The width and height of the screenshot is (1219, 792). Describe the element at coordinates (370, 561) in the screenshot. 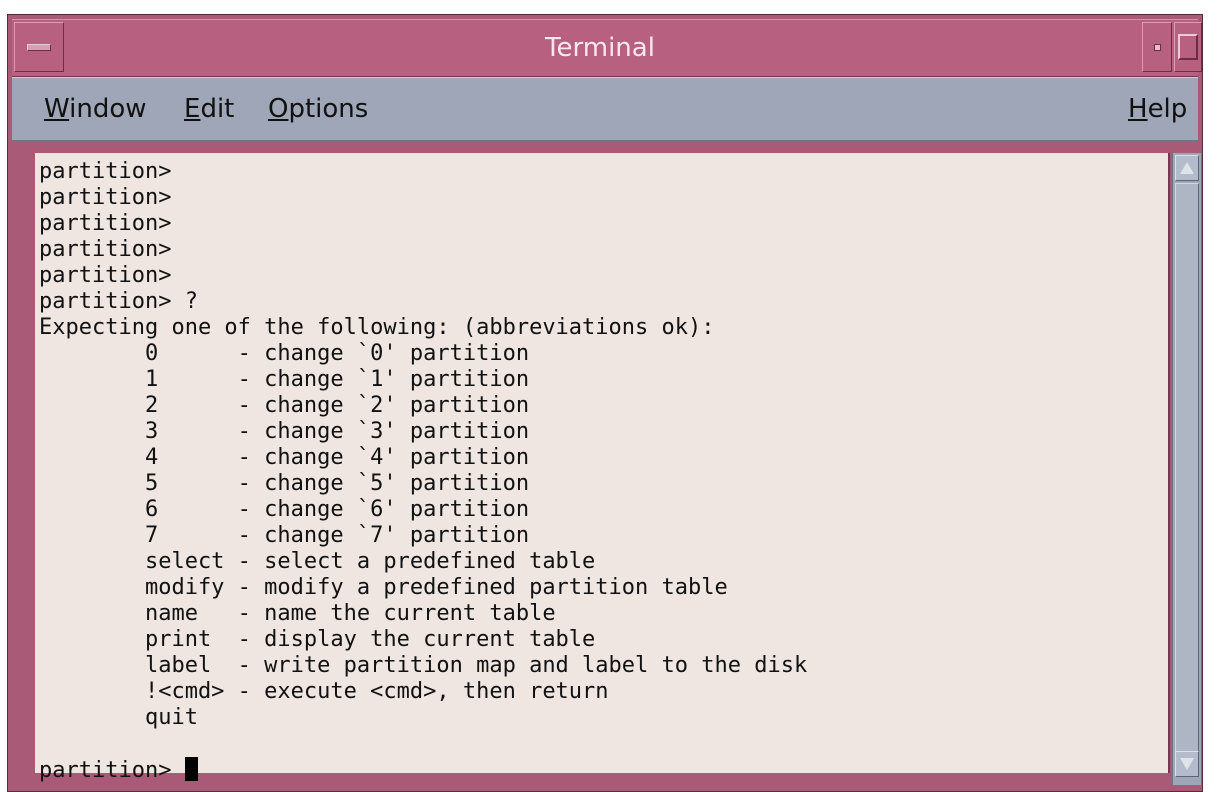

I see `terminal-line: select - select a predefined table` at that location.